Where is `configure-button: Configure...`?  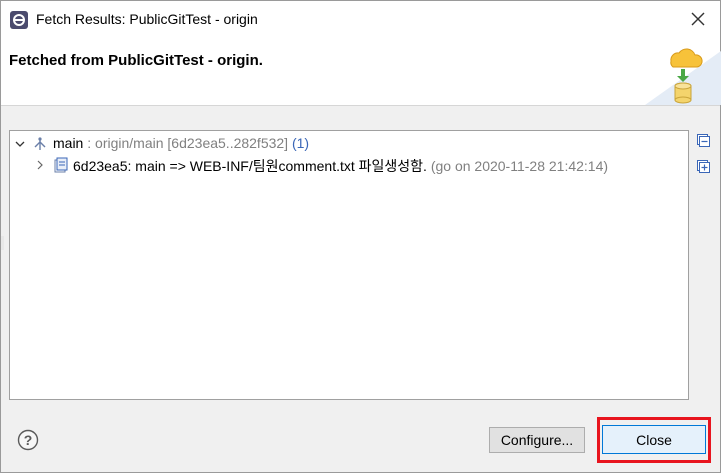 configure-button: Configure... is located at coordinates (537, 440).